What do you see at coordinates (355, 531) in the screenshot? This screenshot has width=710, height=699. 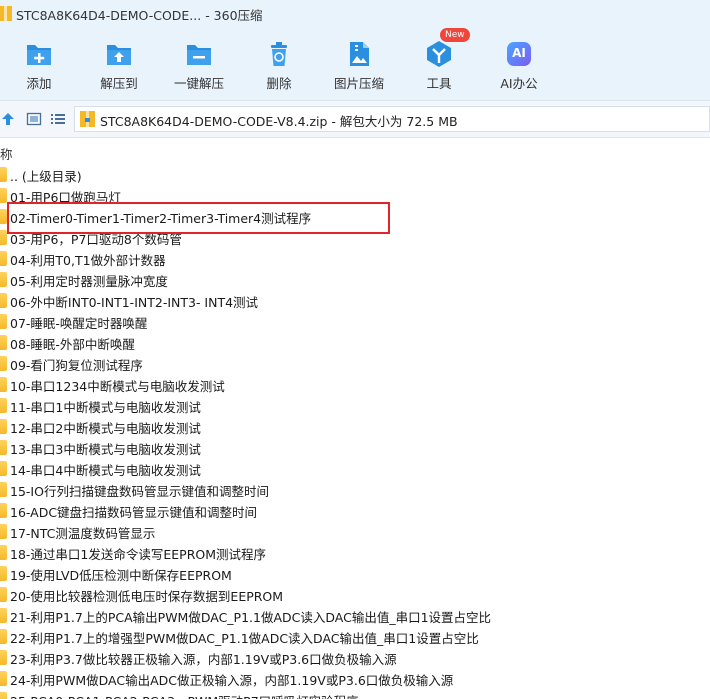 I see `file-list-row: 17-NTC测温度数码管显示` at bounding box center [355, 531].